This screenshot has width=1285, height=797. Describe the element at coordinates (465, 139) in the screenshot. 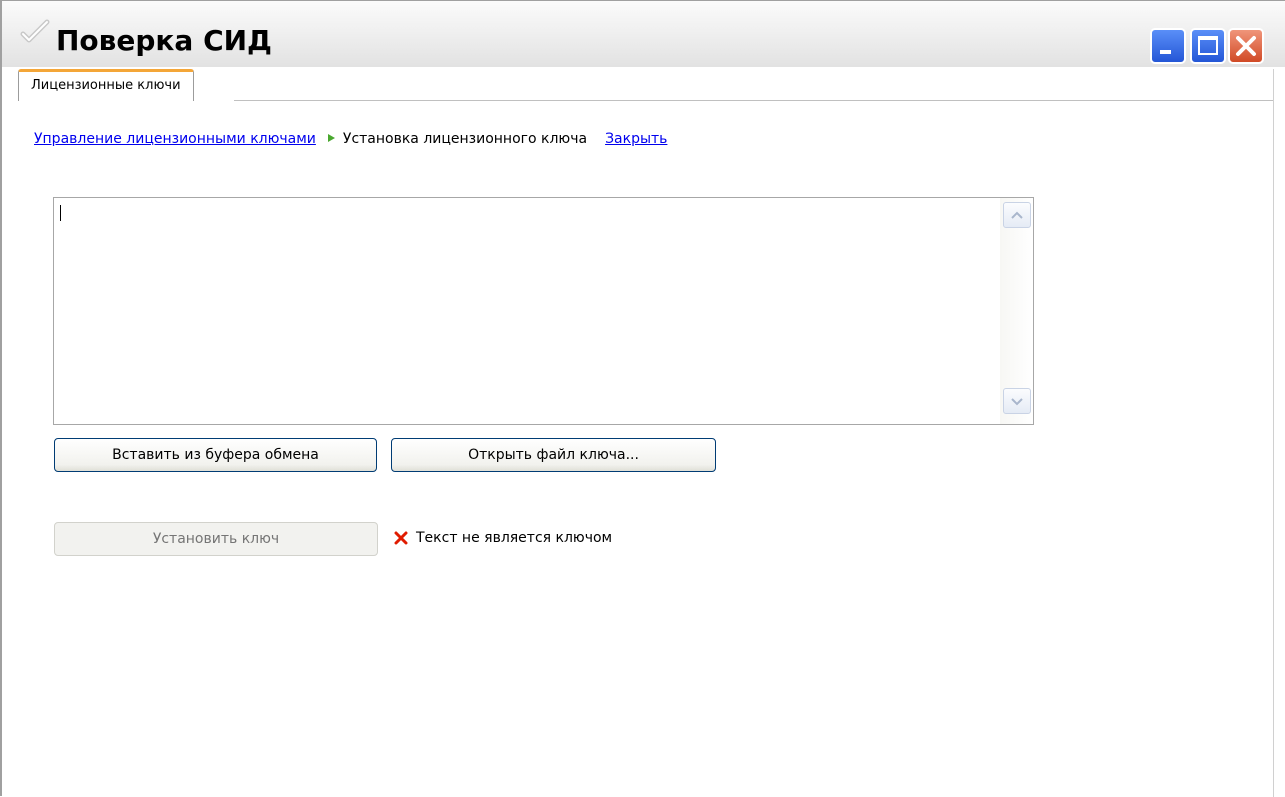

I see `breadcrumb-current-step: Установка лицензионного ключа` at that location.